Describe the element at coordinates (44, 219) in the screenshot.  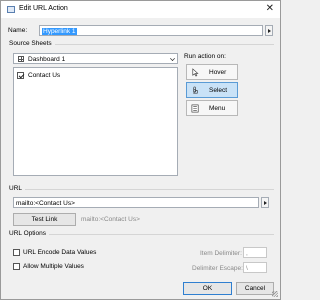
I see `test-link-button: Test Link` at that location.